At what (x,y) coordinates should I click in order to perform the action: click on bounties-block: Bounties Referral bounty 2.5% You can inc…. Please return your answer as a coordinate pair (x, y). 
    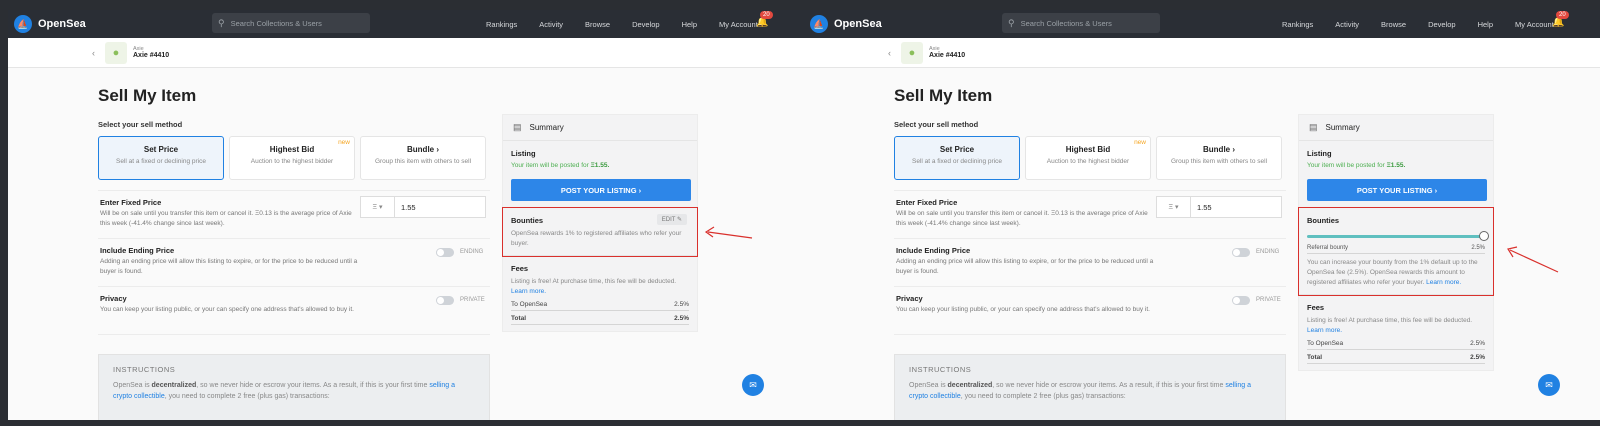
    Looking at the image, I should click on (1396, 251).